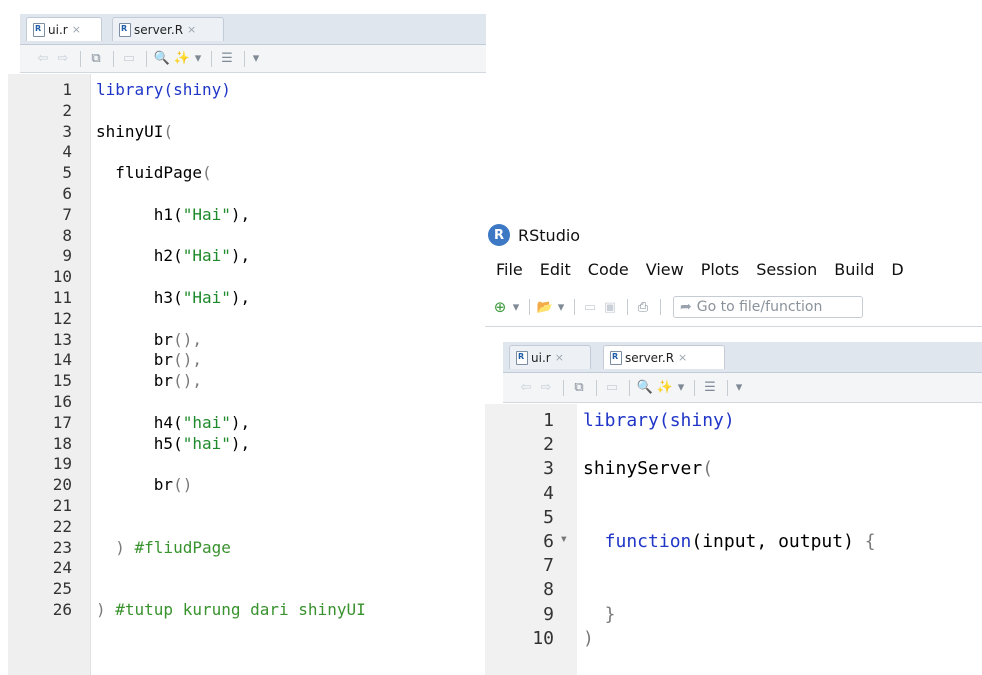 The width and height of the screenshot is (982, 675). Describe the element at coordinates (555, 269) in the screenshot. I see `menu-item-edit: Edit` at that location.